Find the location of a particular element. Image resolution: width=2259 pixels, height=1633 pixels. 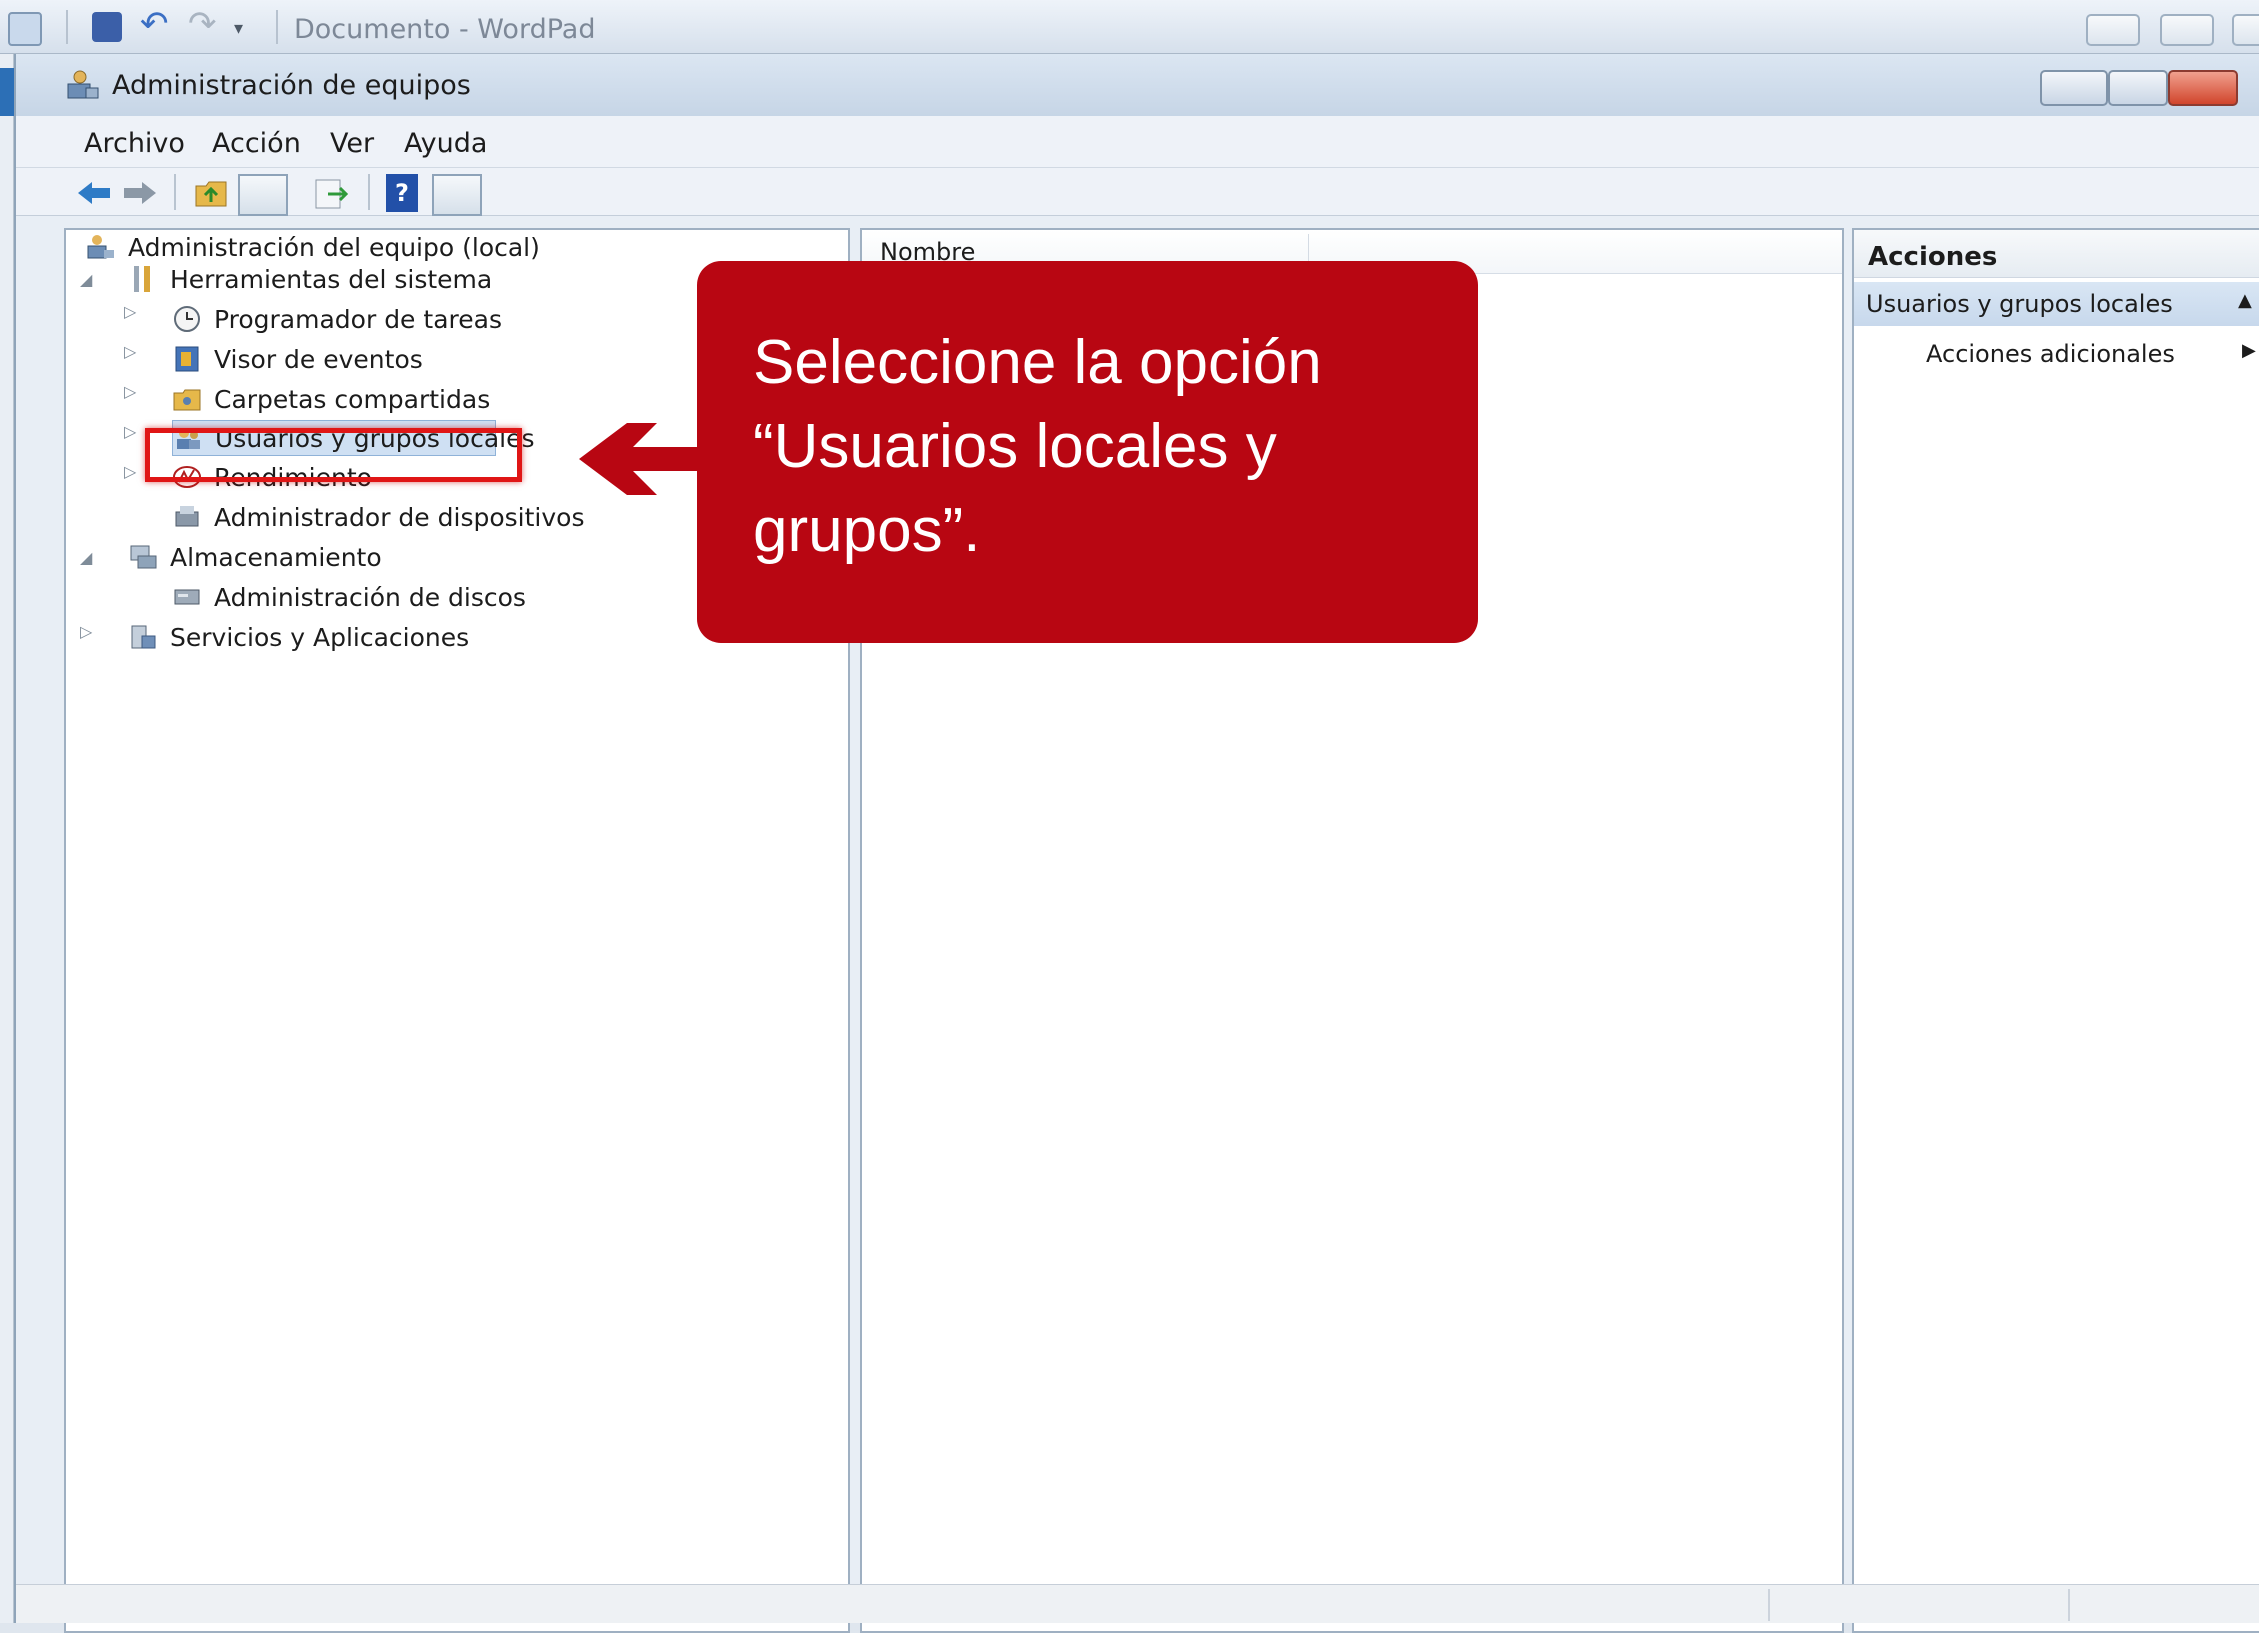

menu-accion: Acción is located at coordinates (256, 143).